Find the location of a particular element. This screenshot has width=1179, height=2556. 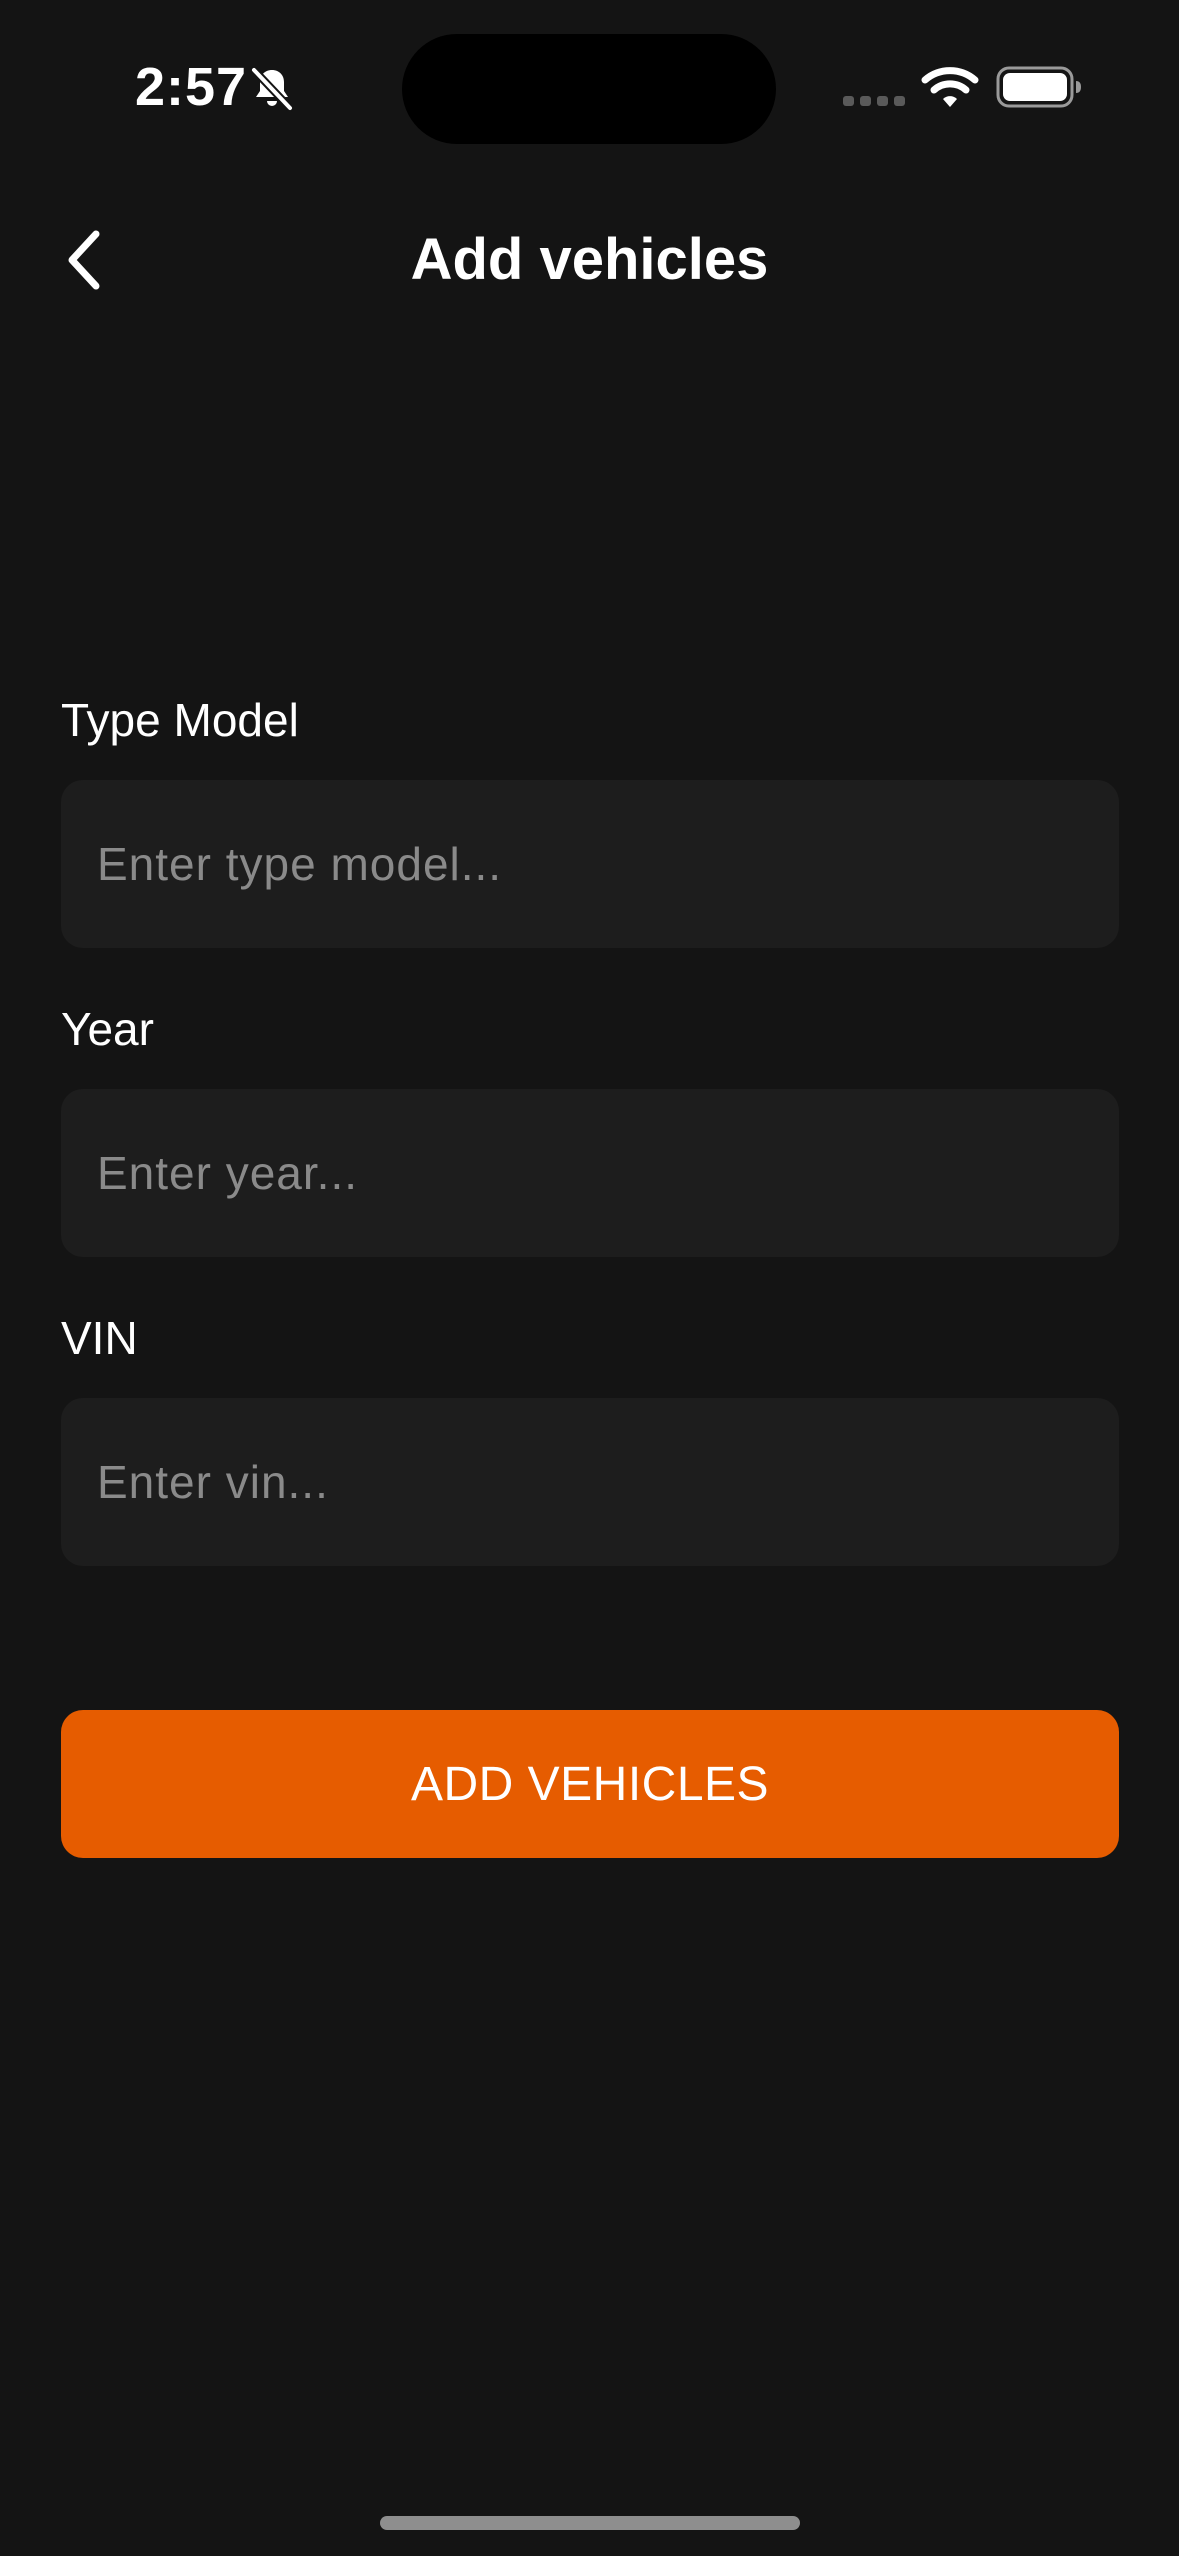

page-title: Add vehicles is located at coordinates (589, 259).